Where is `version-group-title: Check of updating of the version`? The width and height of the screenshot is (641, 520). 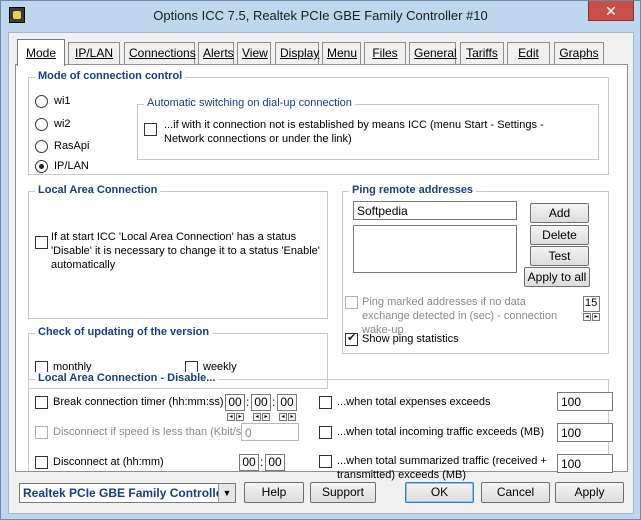 version-group-title: Check of updating of the version is located at coordinates (124, 332).